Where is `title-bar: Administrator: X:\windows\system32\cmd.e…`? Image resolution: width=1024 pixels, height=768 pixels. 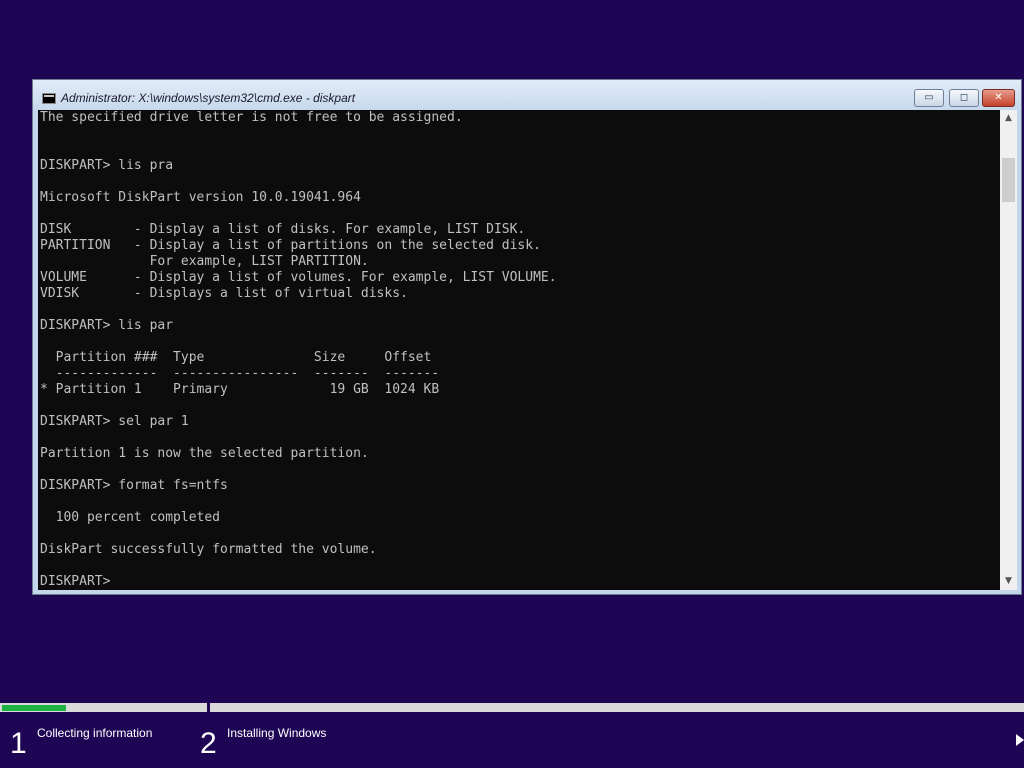
title-bar: Administrator: X:\windows\system32\cmd.e… is located at coordinates (527, 95).